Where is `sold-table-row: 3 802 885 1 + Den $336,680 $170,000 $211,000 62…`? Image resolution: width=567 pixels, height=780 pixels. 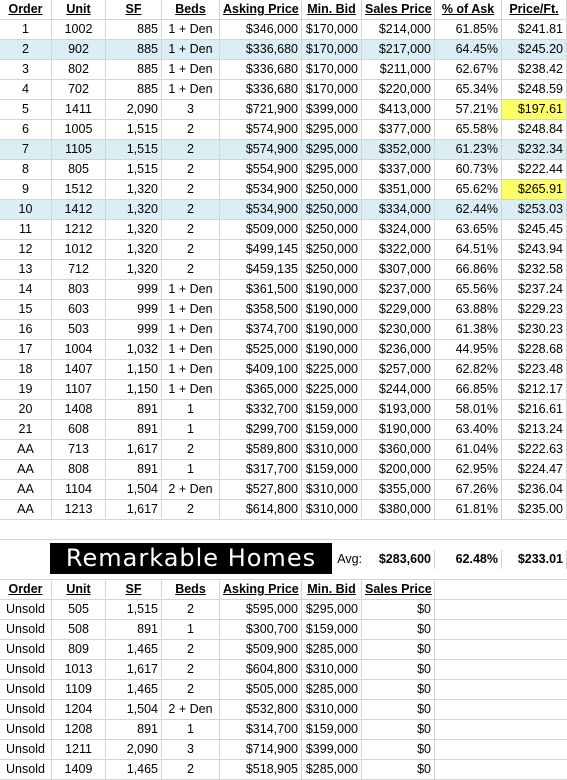 sold-table-row: 3 802 885 1 + Den $336,680 $170,000 $211,000 62… is located at coordinates (283, 70).